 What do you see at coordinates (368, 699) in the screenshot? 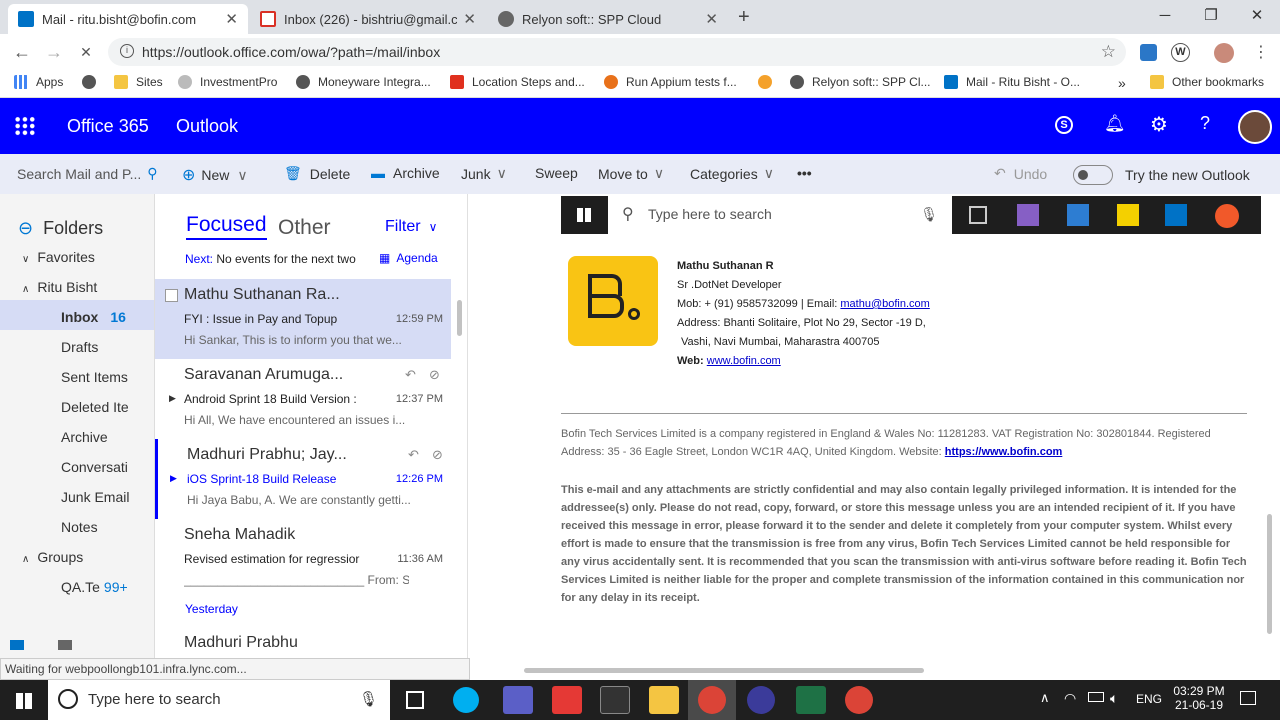
I see `microphone-icon: 🎙︎` at bounding box center [368, 699].